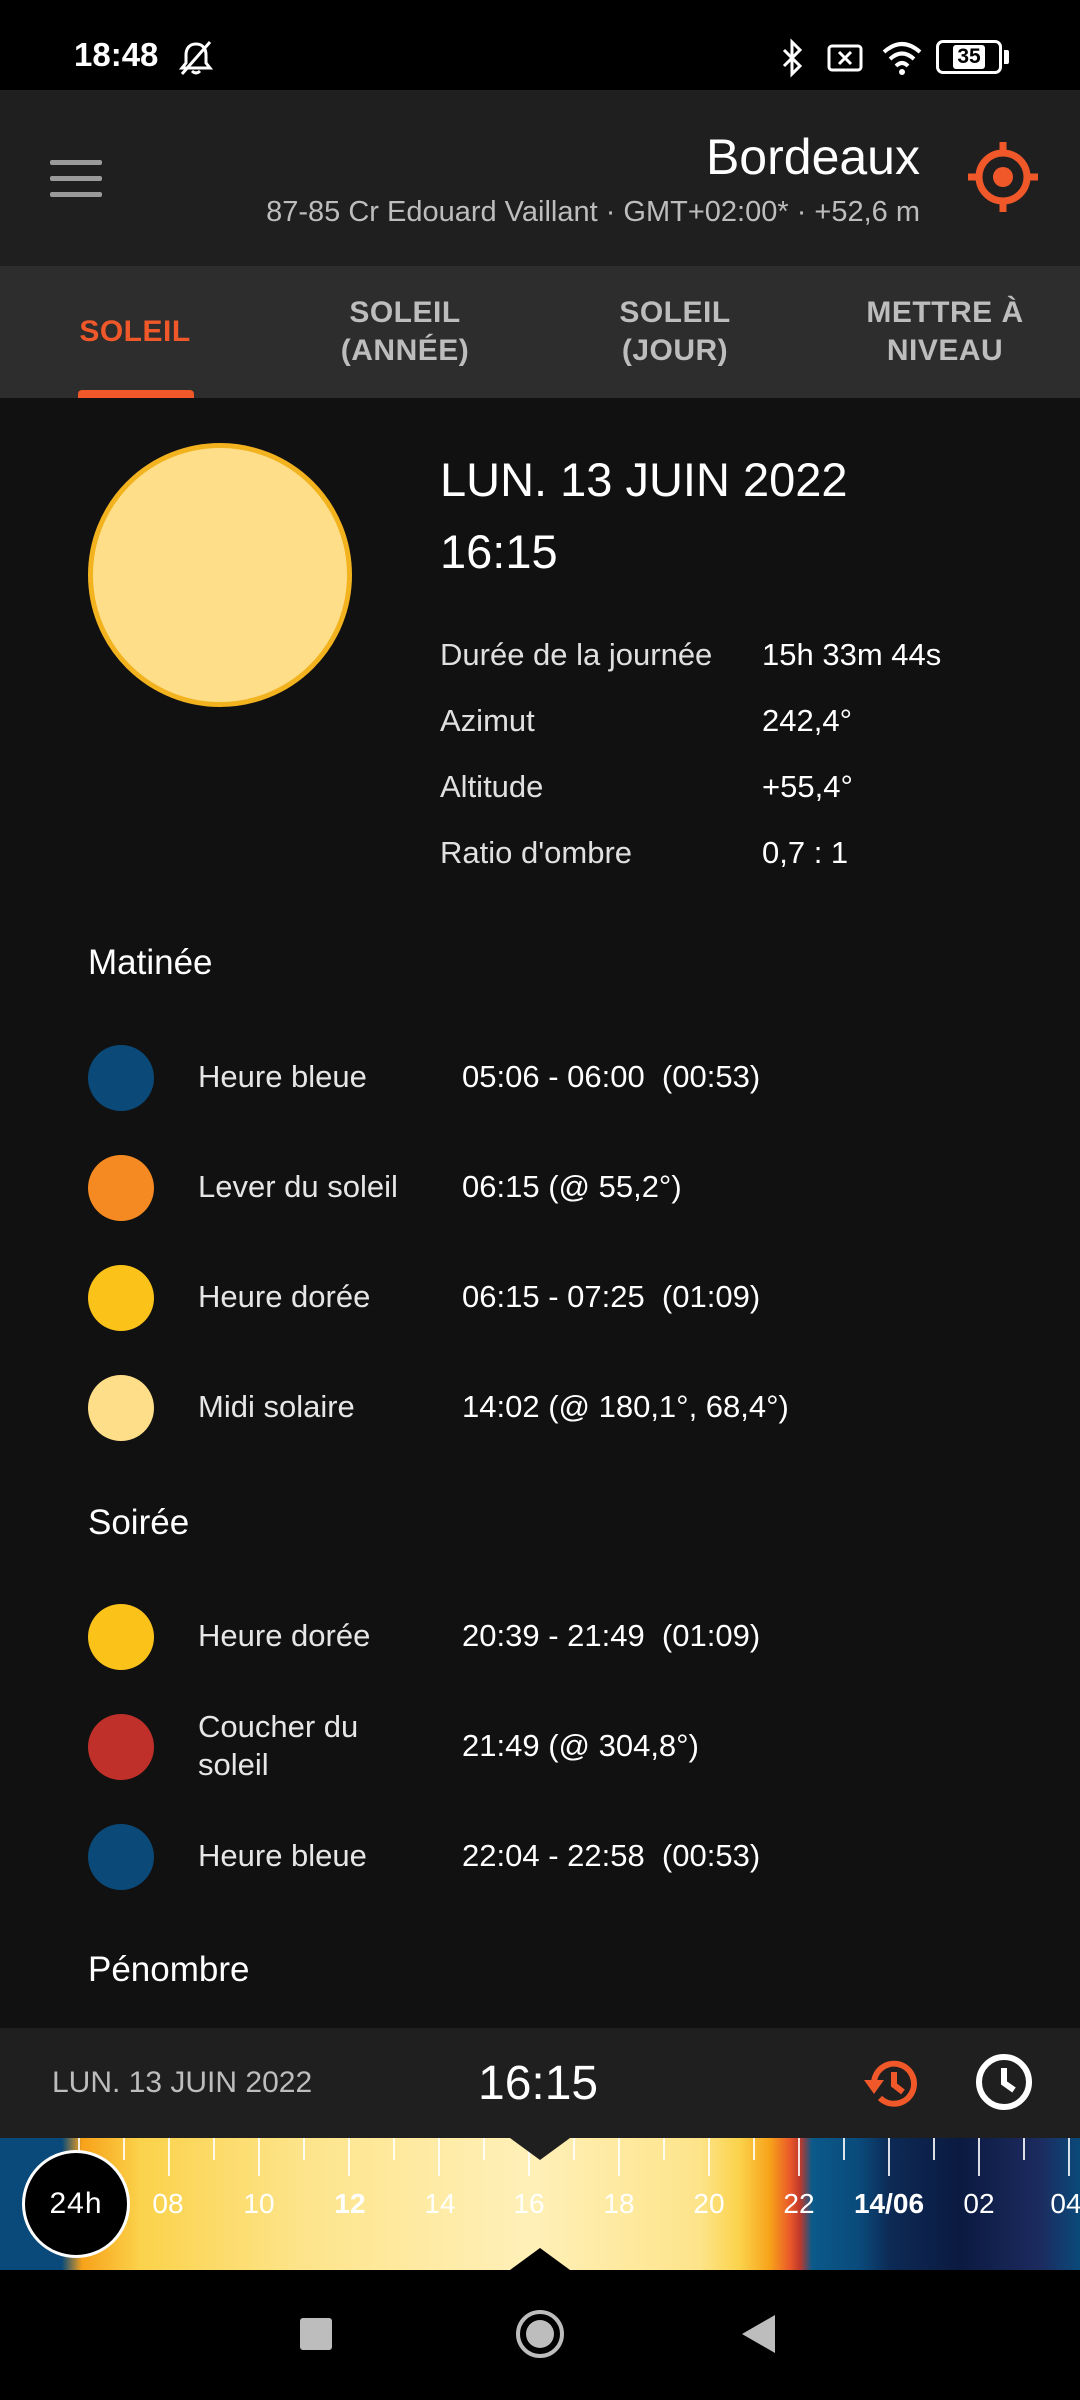  Describe the element at coordinates (969, 57) in the screenshot. I see `battery-icon: 35` at that location.